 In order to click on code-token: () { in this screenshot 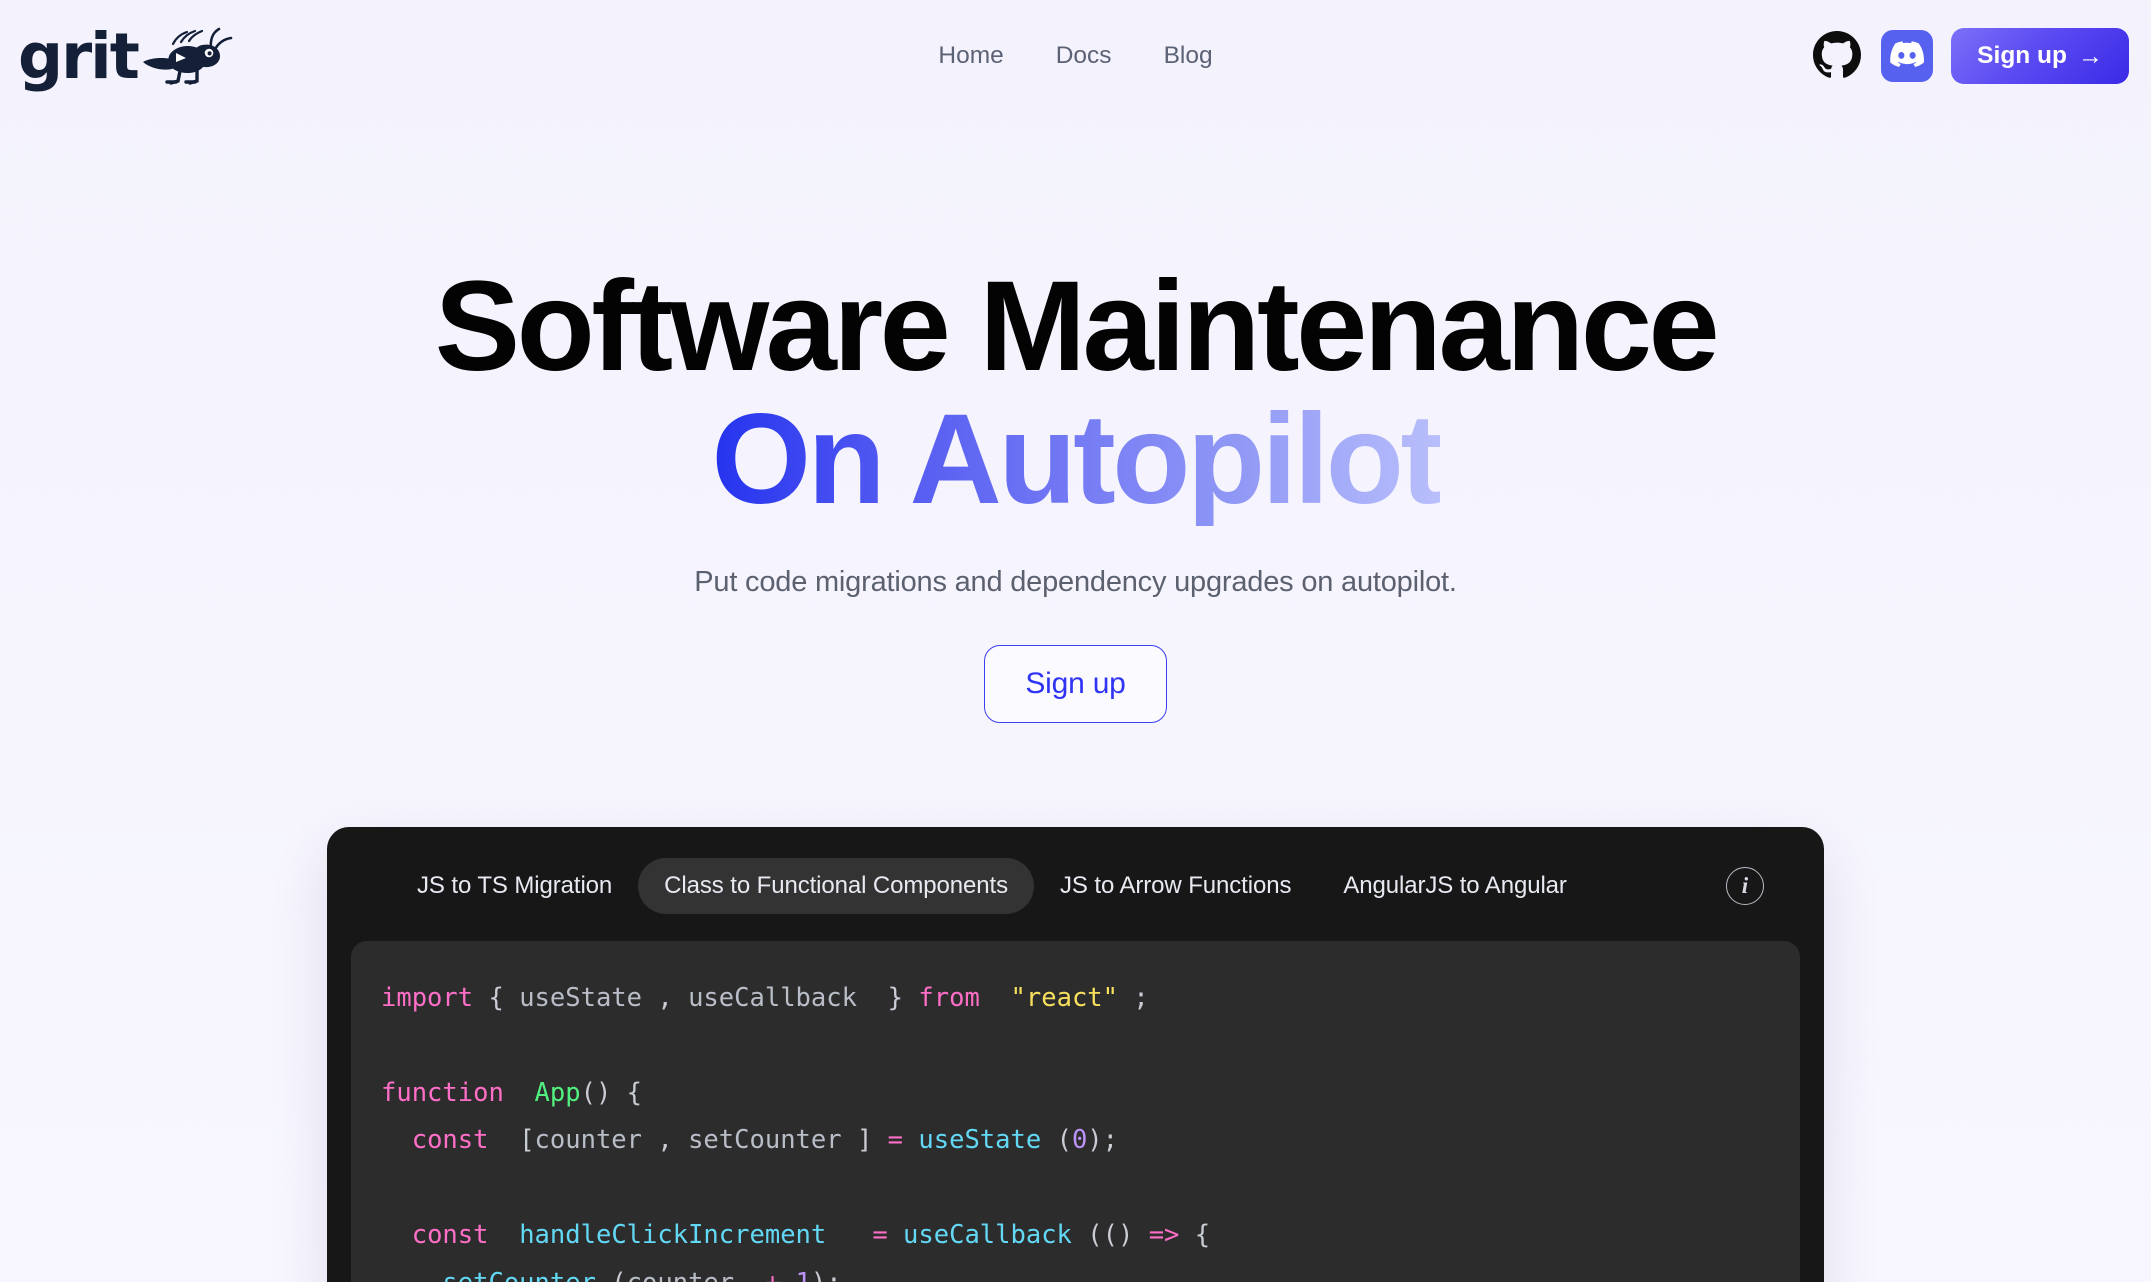, I will do `click(611, 1093)`.